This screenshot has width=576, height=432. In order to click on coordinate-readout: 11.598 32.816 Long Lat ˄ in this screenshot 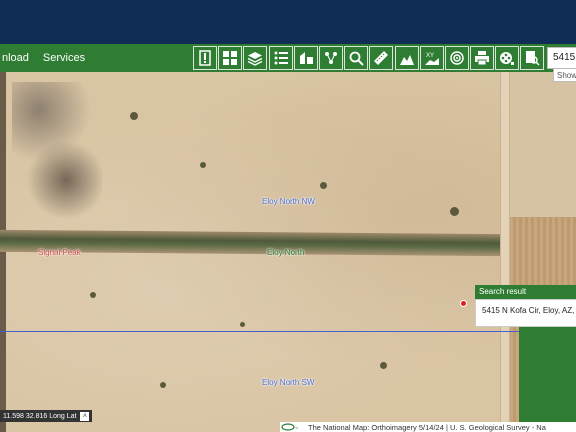, I will do `click(46, 416)`.